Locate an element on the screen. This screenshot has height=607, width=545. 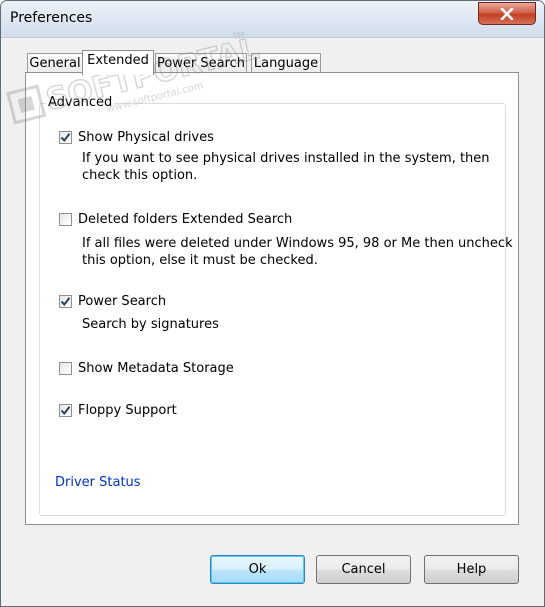
tab-label: Extended is located at coordinates (118, 60).